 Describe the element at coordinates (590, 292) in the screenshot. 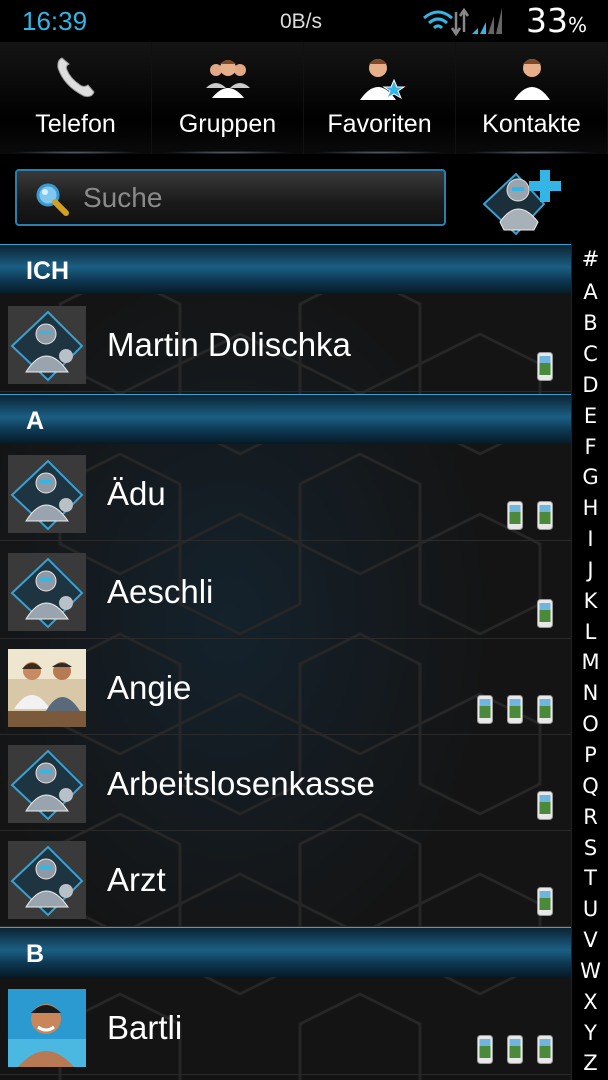

I see `index-letter: A` at that location.